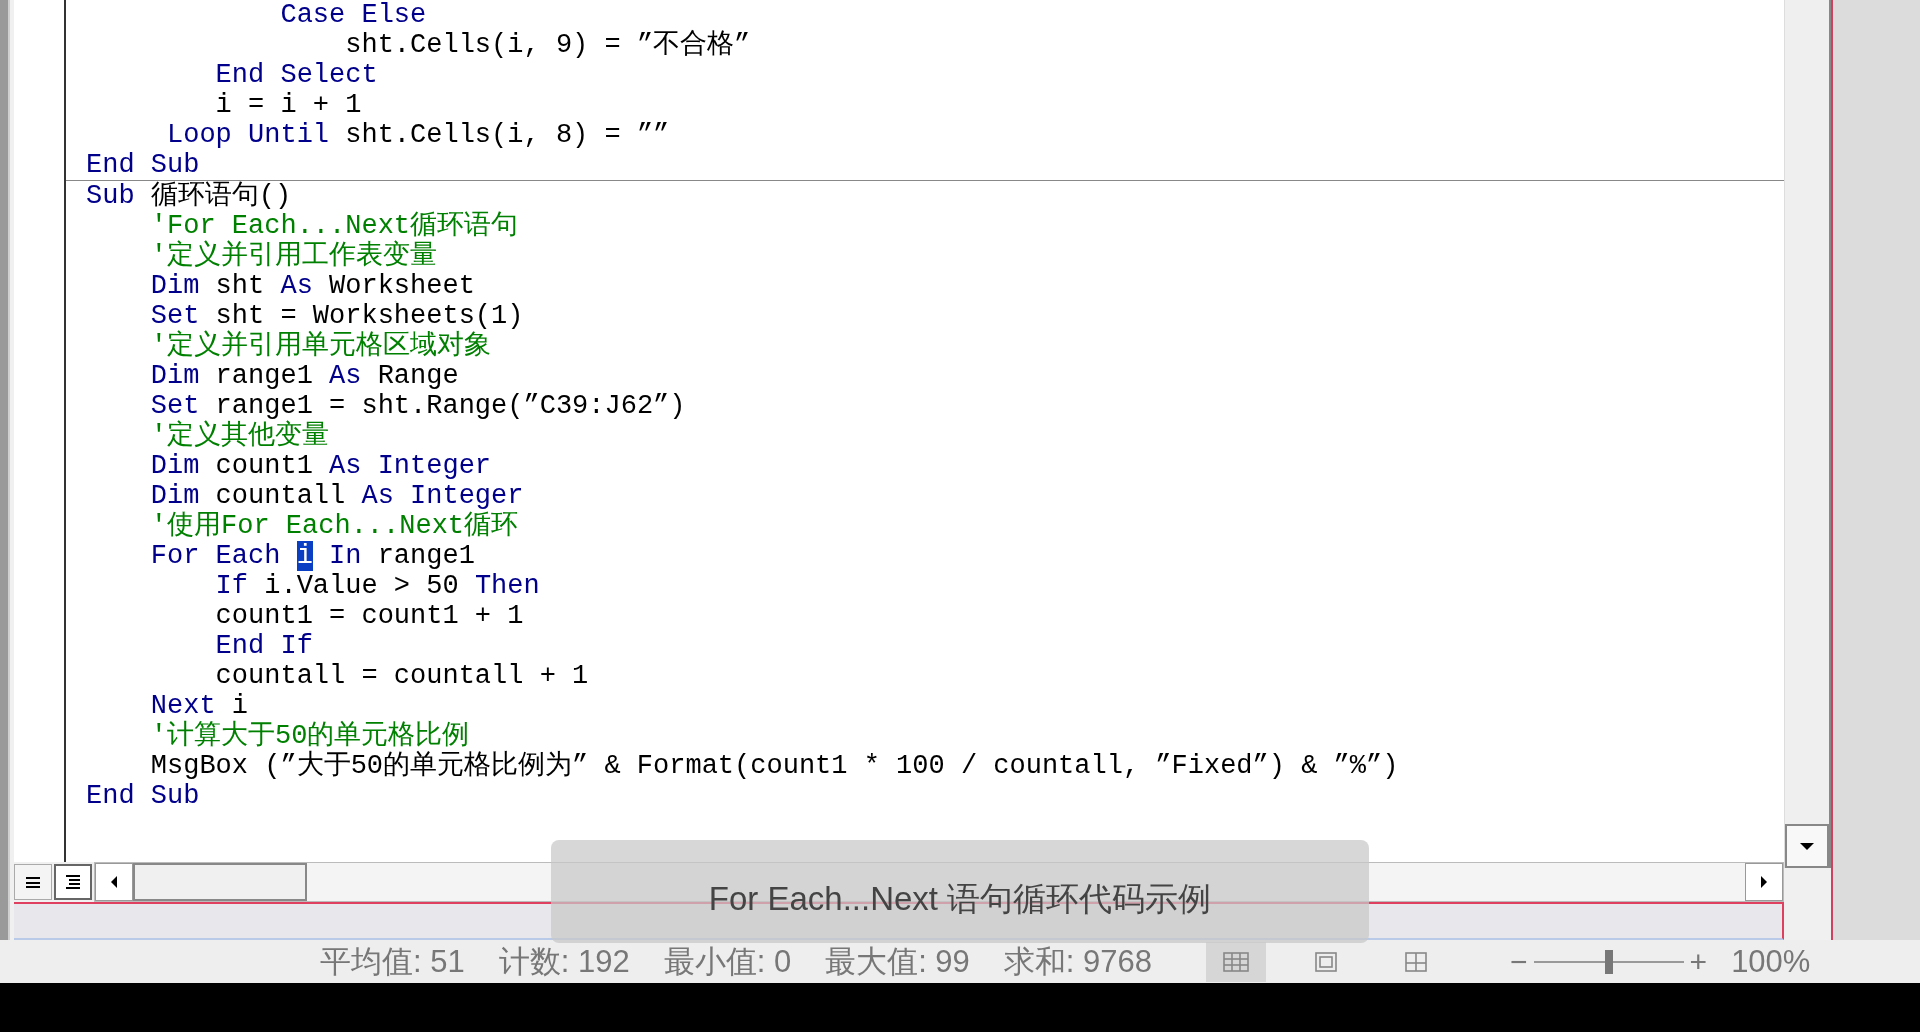  I want to click on code-line: '计算大于50的单元格比例, so click(310, 736).